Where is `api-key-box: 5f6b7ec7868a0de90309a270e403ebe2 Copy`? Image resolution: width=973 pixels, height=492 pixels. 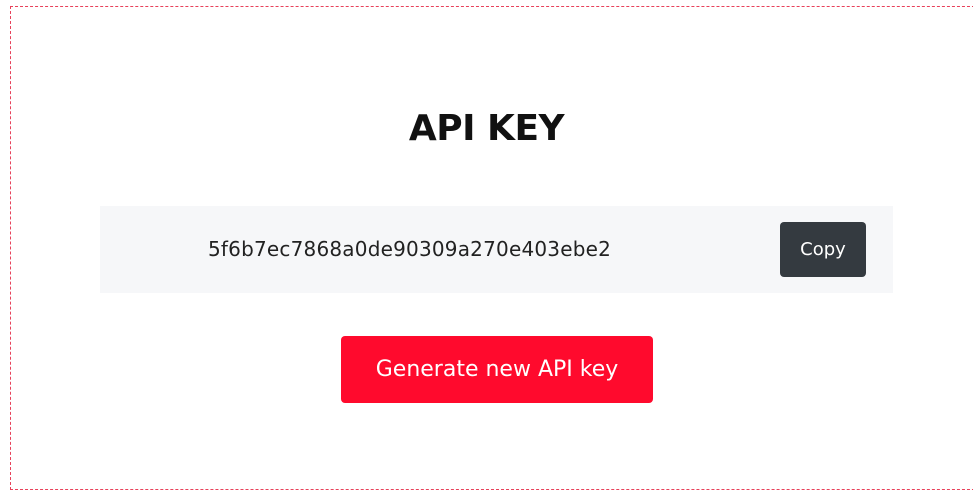 api-key-box: 5f6b7ec7868a0de90309a270e403ebe2 Copy is located at coordinates (496, 249).